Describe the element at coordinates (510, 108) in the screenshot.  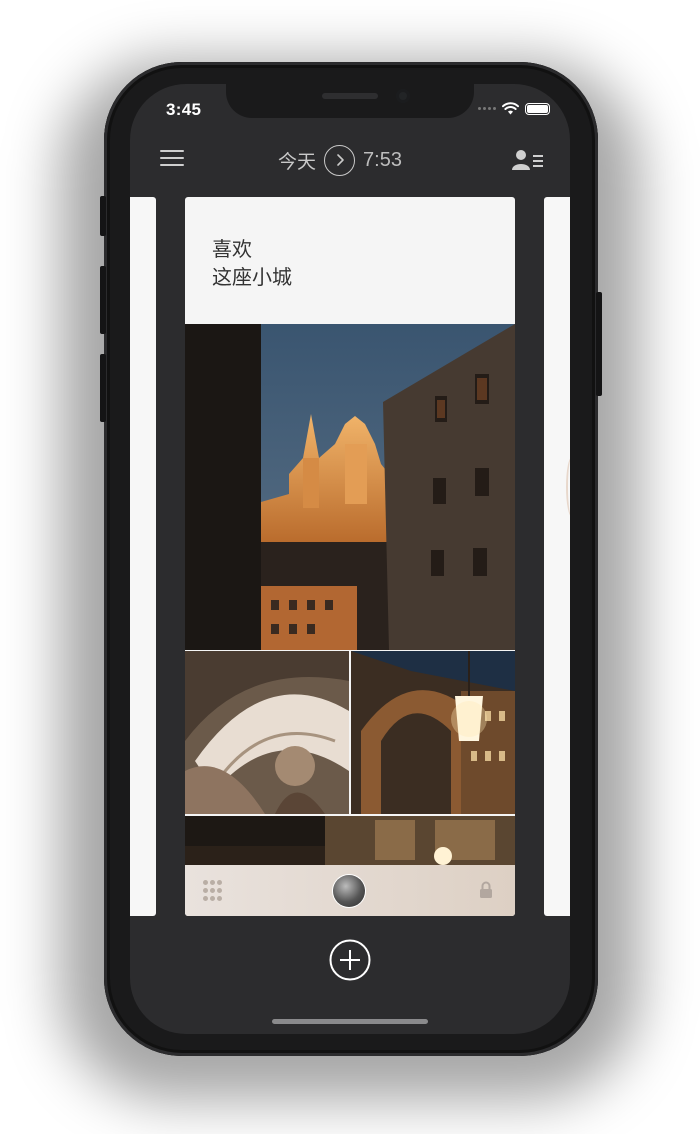
I see `wifi-icon` at that location.